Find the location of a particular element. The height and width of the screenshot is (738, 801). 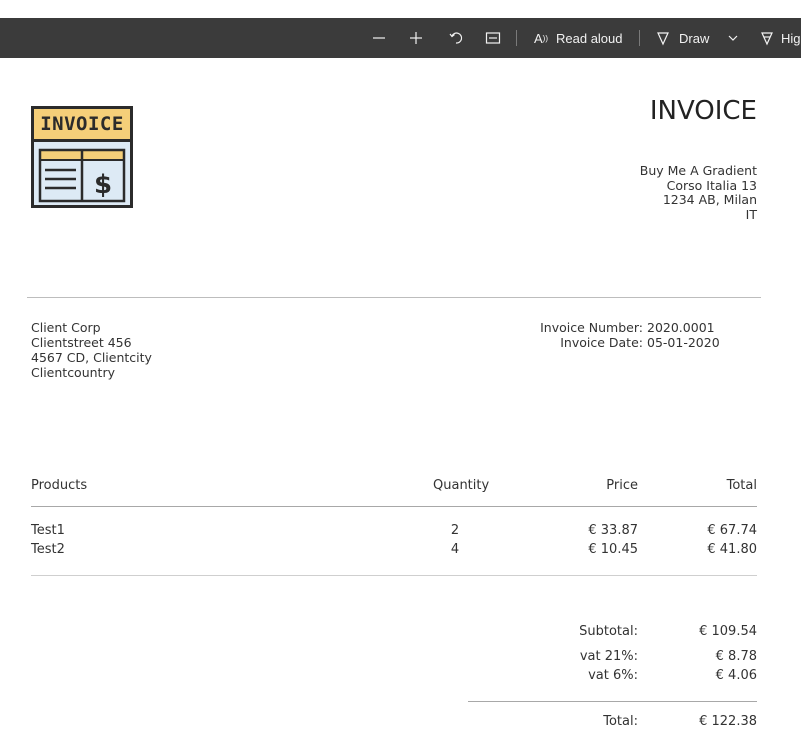

totals-divider is located at coordinates (612, 701).